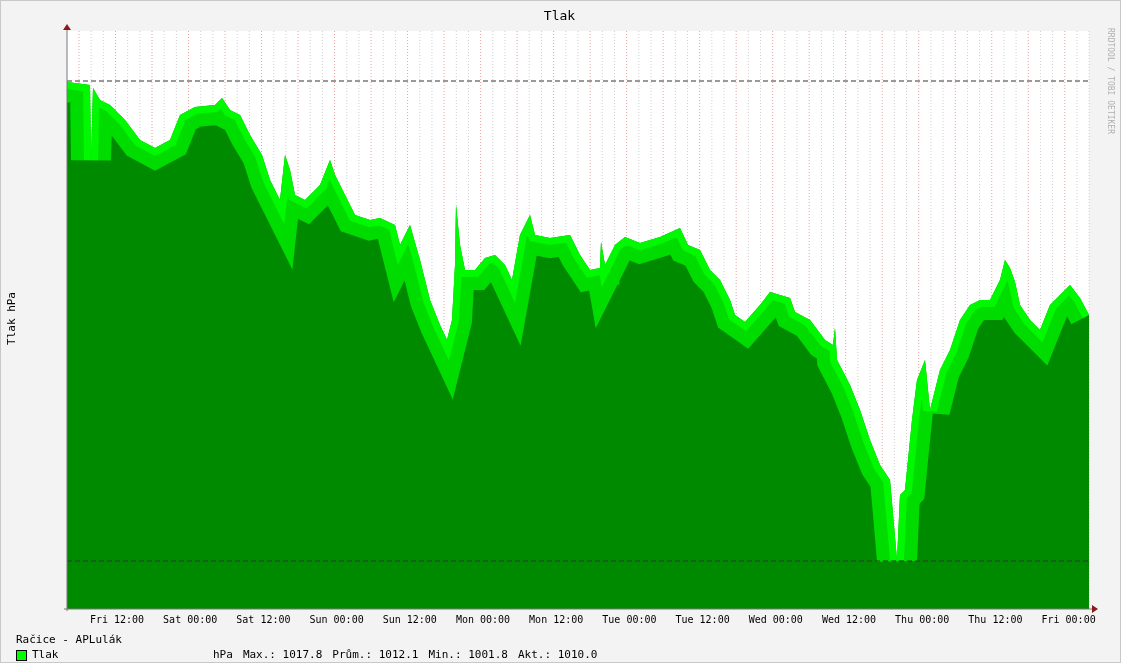 The image size is (1121, 663). Describe the element at coordinates (702, 619) in the screenshot. I see `x-axis-label: Tue 12:00` at that location.